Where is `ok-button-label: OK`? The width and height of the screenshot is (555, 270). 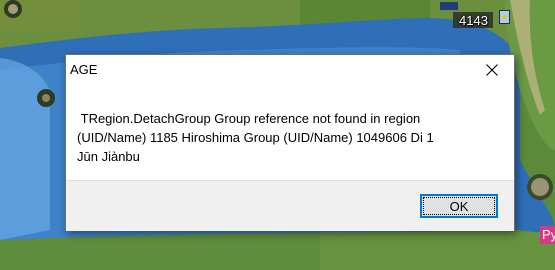
ok-button-label: OK is located at coordinates (459, 206).